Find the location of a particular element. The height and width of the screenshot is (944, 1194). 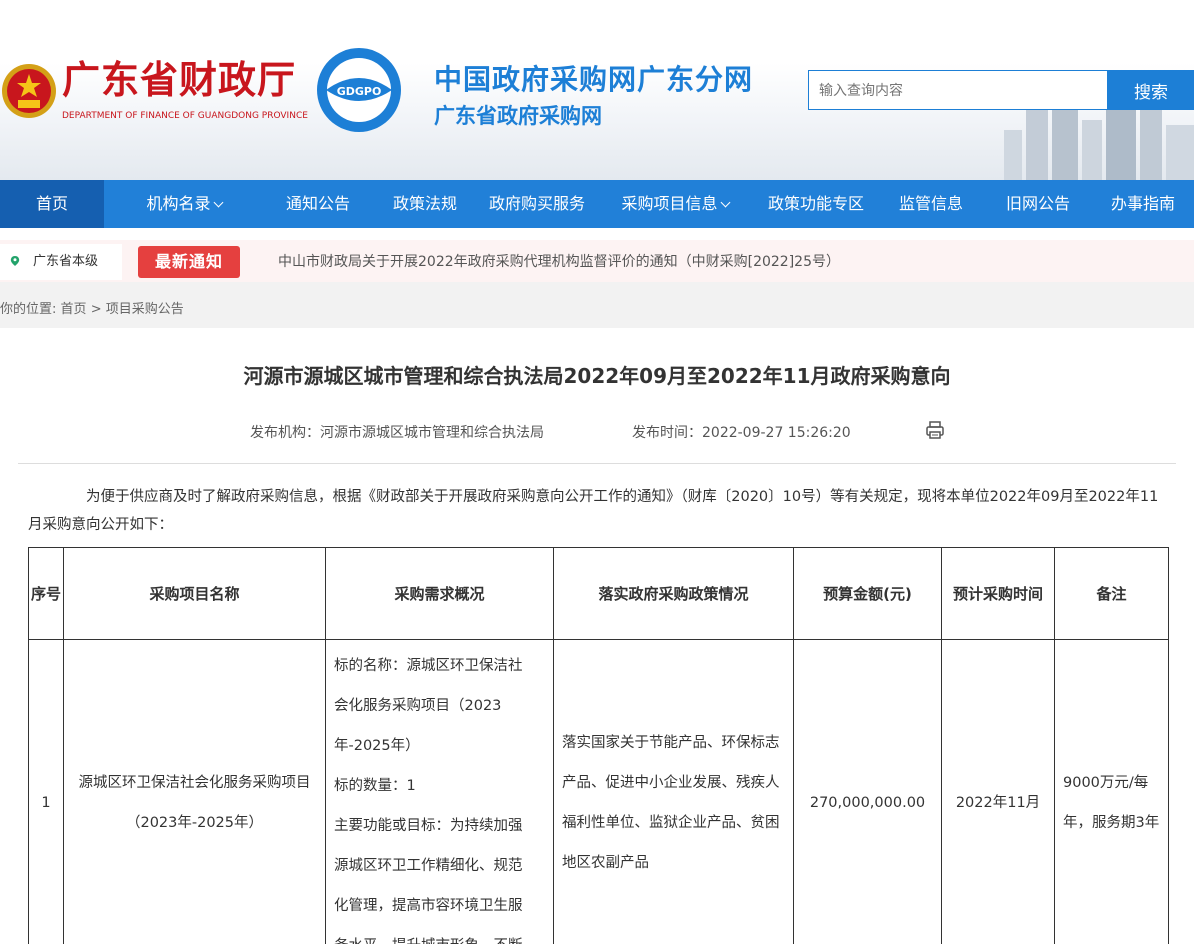

nav-item-guide: 办事指南 is located at coordinates (1143, 204).